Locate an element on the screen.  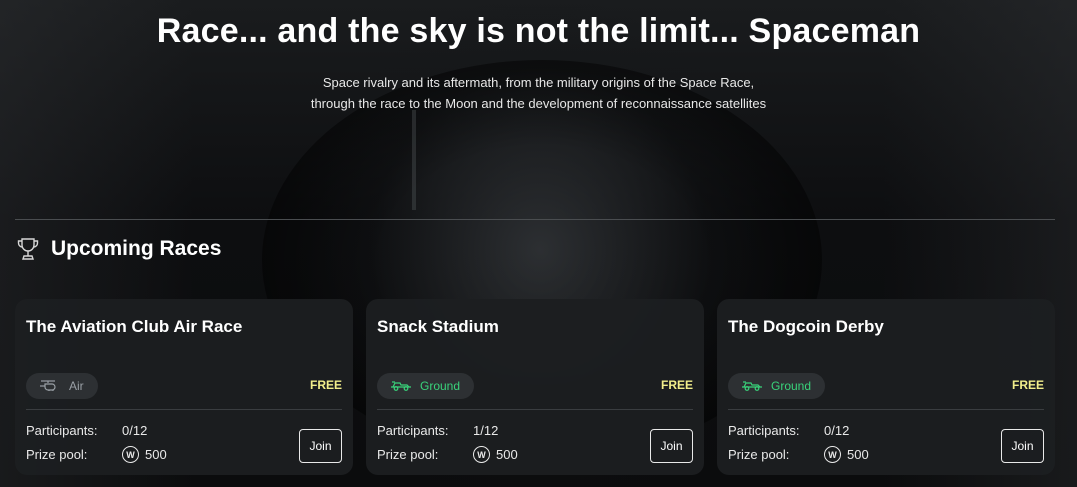
helicopter-icon is located at coordinates (50, 386).